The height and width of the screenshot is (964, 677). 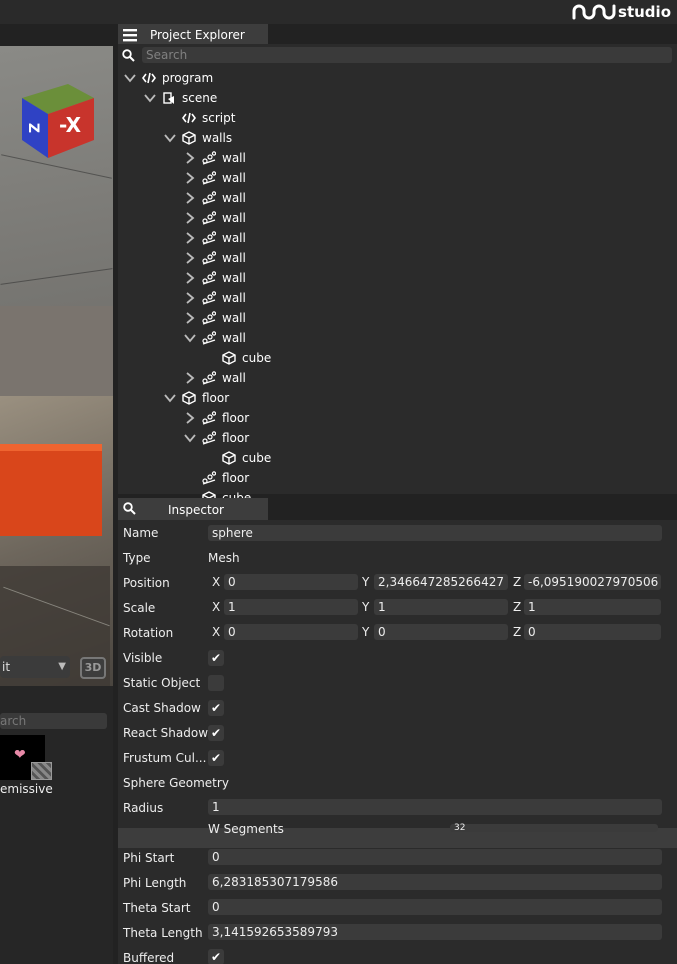 I want to click on rotation-y-axis: Y, so click(x=366, y=632).